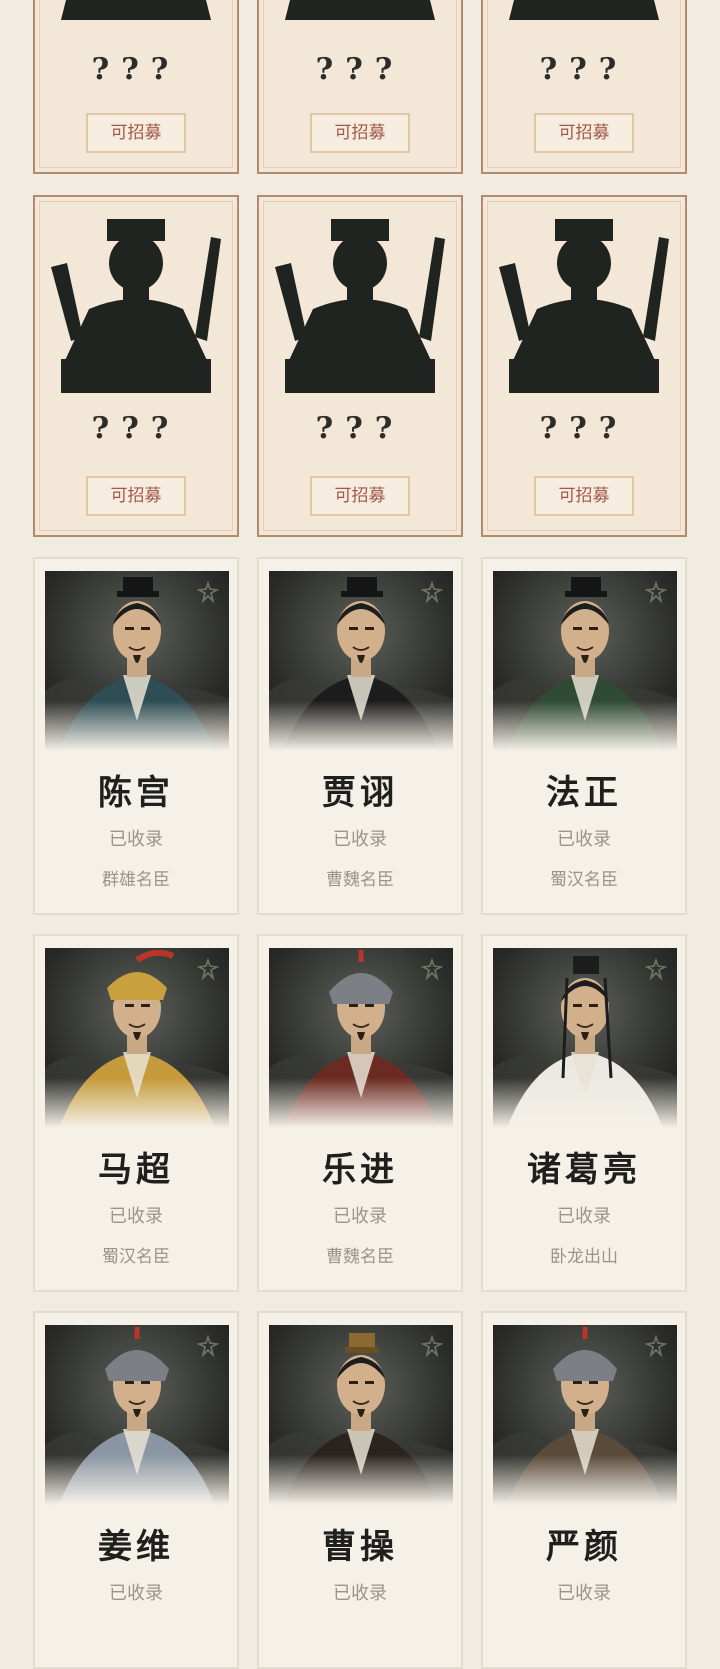  I want to click on hero-name: 法正, so click(584, 793).